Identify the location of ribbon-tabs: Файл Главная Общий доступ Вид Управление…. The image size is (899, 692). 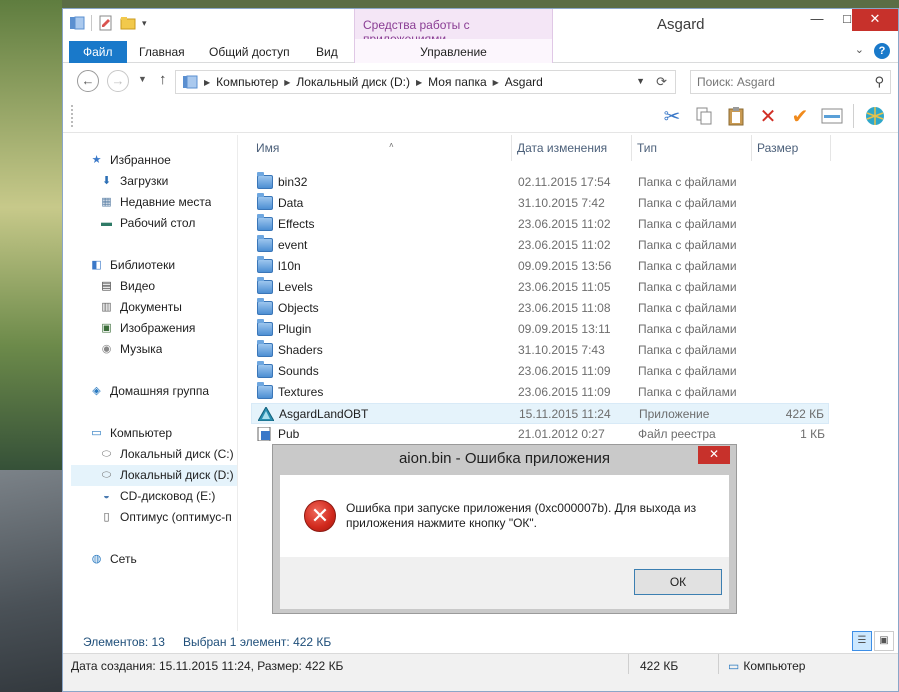
(480, 51).